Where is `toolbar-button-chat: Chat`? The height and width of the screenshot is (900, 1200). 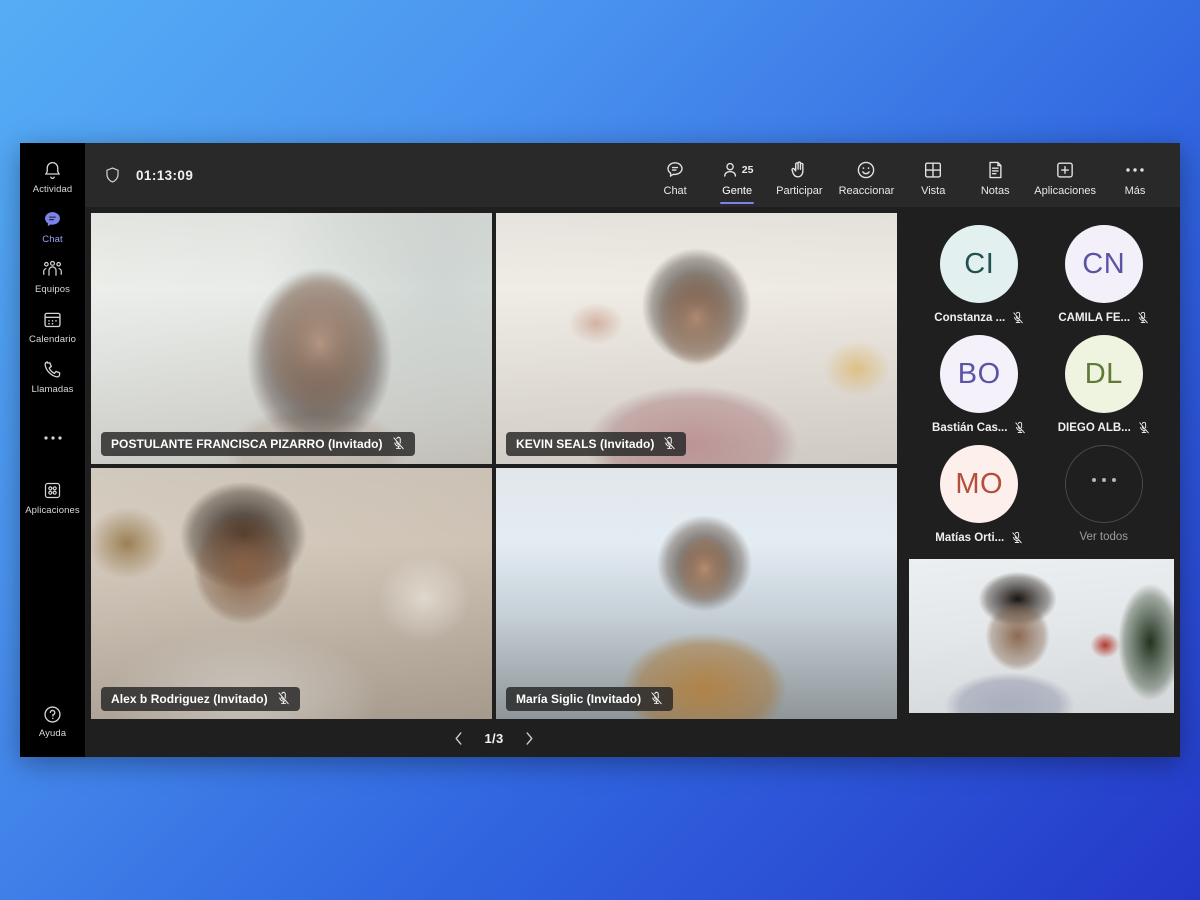
toolbar-button-chat: Chat is located at coordinates (675, 175).